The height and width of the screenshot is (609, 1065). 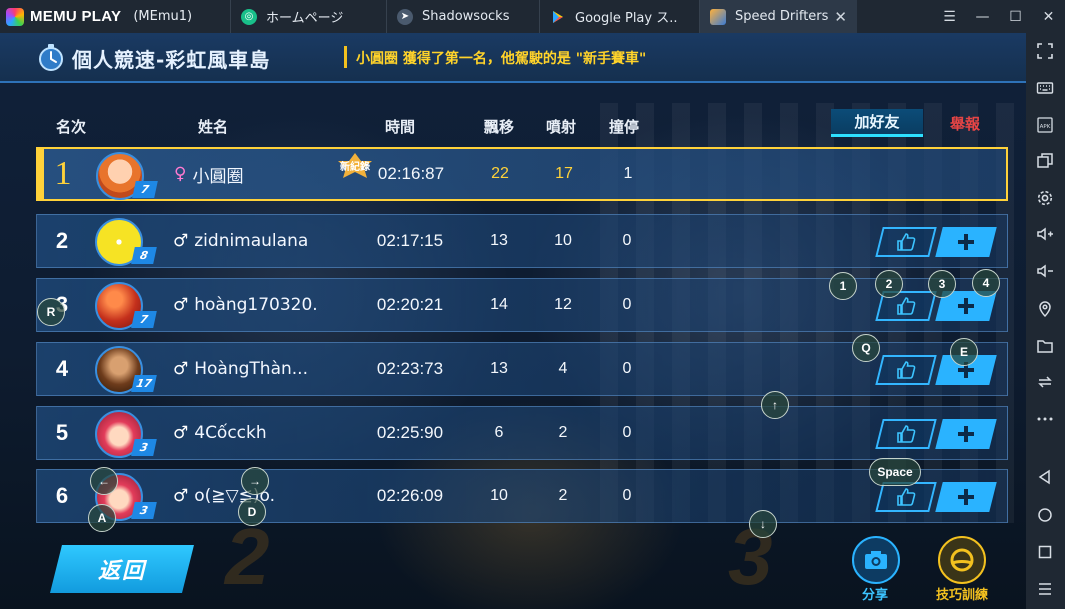 I want to click on stopwatch-icon, so click(x=51, y=57).